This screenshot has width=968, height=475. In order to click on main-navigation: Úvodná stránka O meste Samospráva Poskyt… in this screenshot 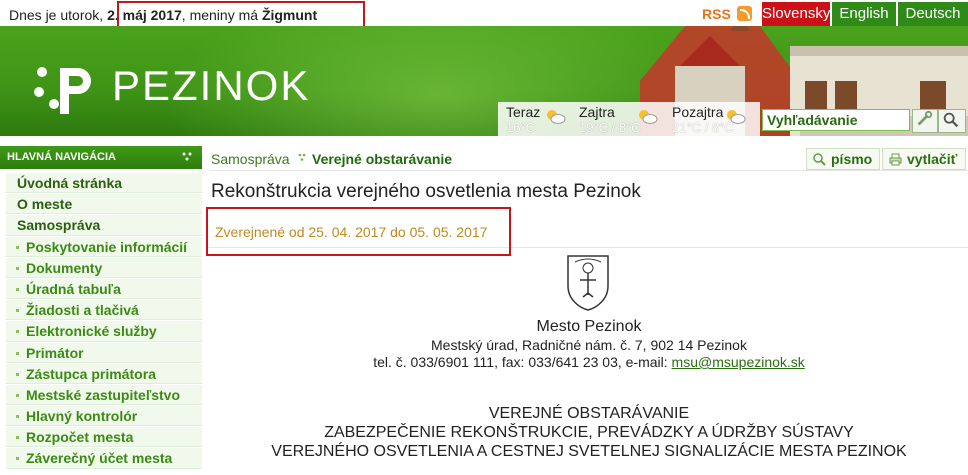, I will do `click(104, 321)`.